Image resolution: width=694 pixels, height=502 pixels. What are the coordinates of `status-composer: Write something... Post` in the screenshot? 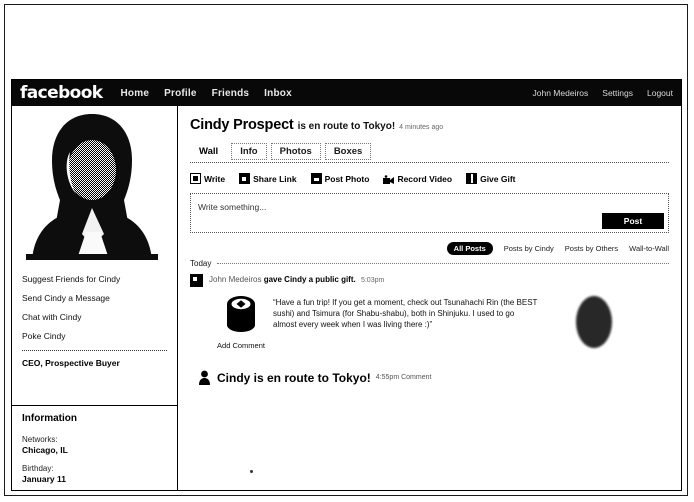 It's located at (429, 213).